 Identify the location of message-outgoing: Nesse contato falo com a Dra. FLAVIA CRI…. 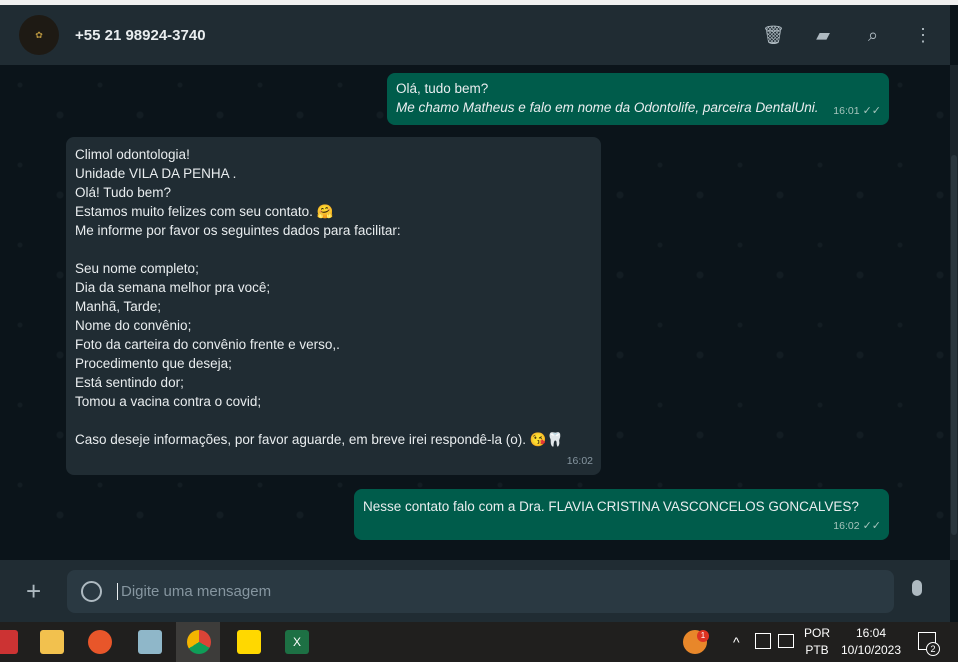
(621, 514).